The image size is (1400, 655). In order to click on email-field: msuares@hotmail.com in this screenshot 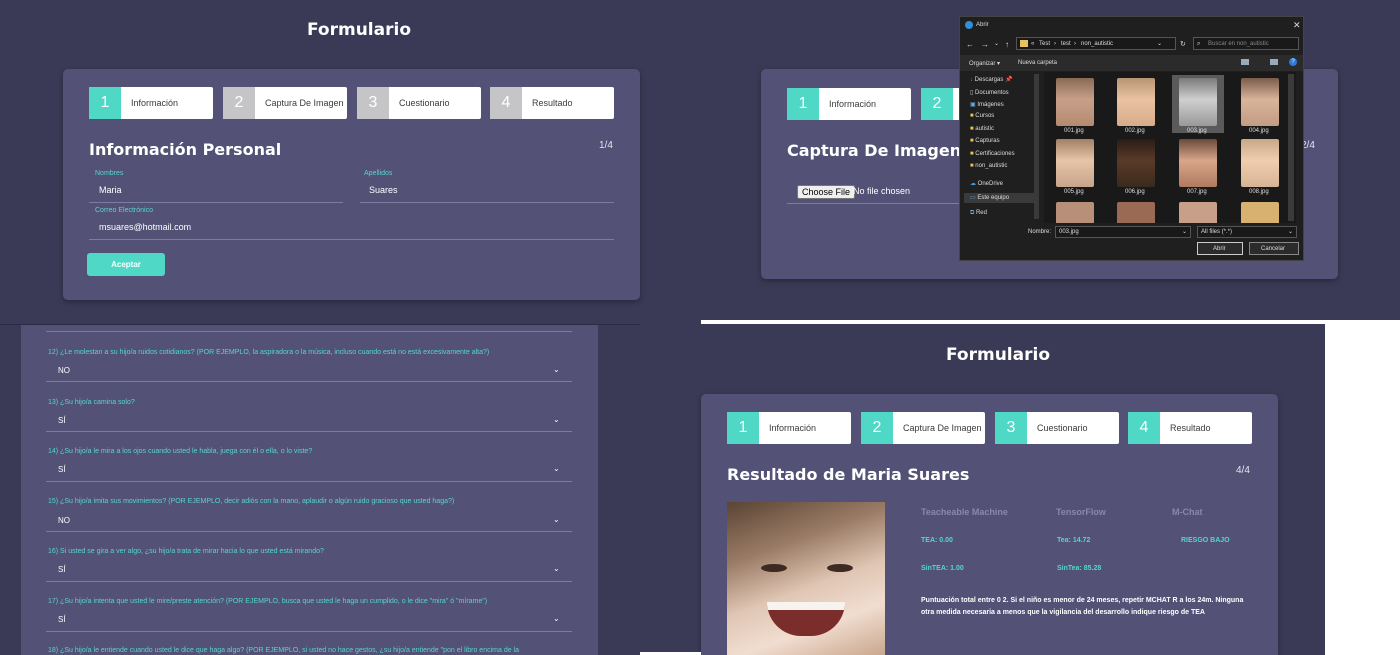, I will do `click(349, 227)`.